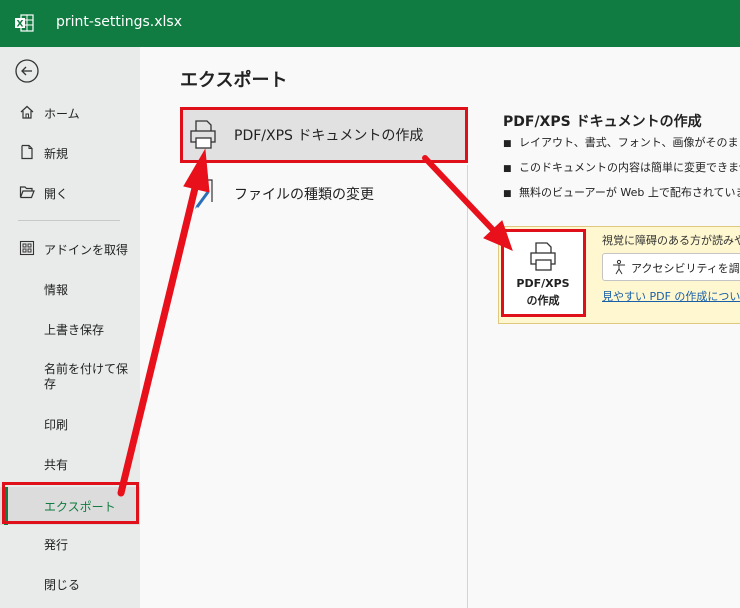 This screenshot has width=740, height=608. What do you see at coordinates (234, 80) in the screenshot?
I see `page-title: エクスポート` at bounding box center [234, 80].